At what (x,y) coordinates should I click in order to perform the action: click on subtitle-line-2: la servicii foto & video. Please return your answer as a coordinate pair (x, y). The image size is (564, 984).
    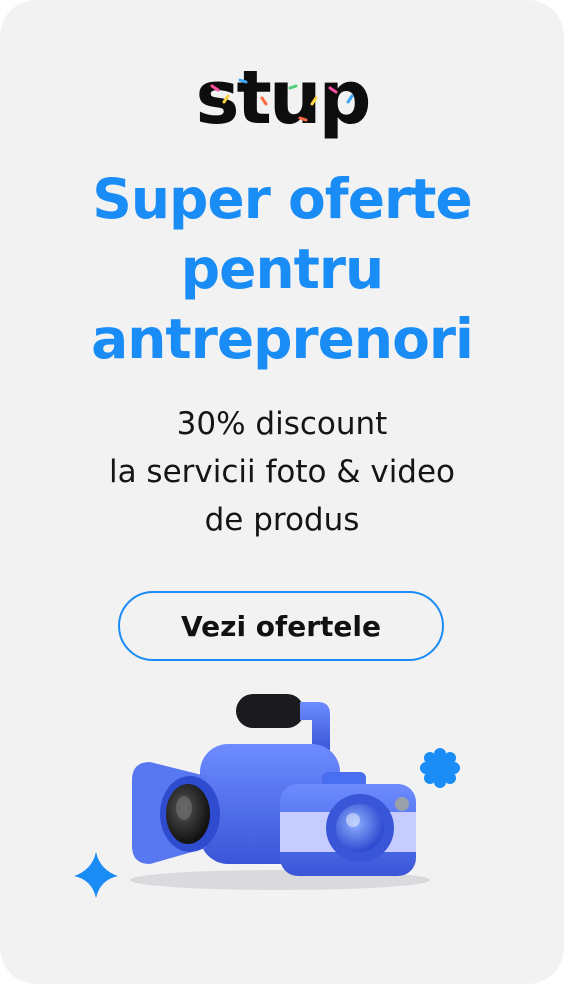
    Looking at the image, I should click on (282, 472).